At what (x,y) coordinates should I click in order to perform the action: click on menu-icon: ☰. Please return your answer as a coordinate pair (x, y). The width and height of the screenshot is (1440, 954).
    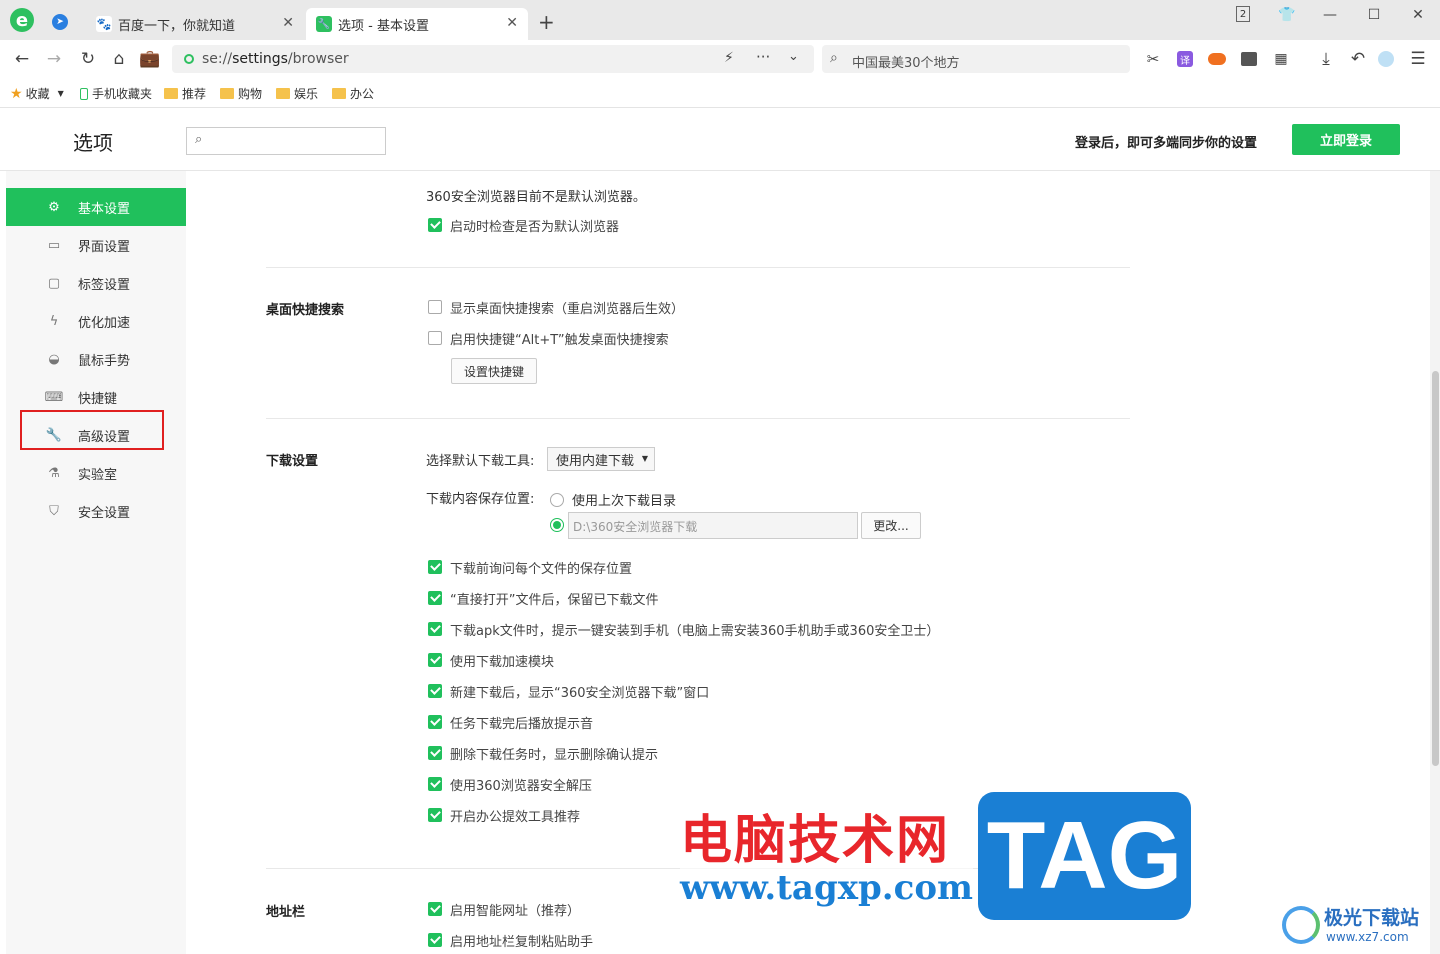
    Looking at the image, I should click on (1418, 59).